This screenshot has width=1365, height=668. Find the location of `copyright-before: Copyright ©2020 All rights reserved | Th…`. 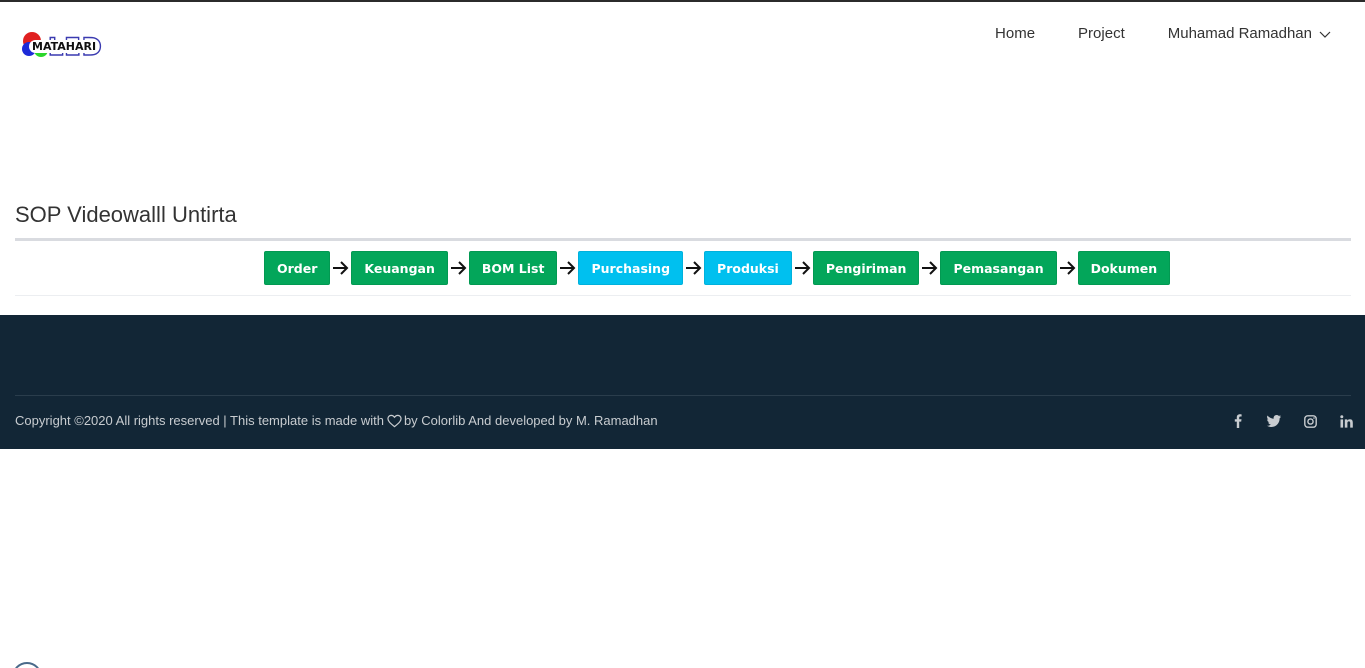

copyright-before: Copyright ©2020 All rights reserved | Th… is located at coordinates (199, 420).